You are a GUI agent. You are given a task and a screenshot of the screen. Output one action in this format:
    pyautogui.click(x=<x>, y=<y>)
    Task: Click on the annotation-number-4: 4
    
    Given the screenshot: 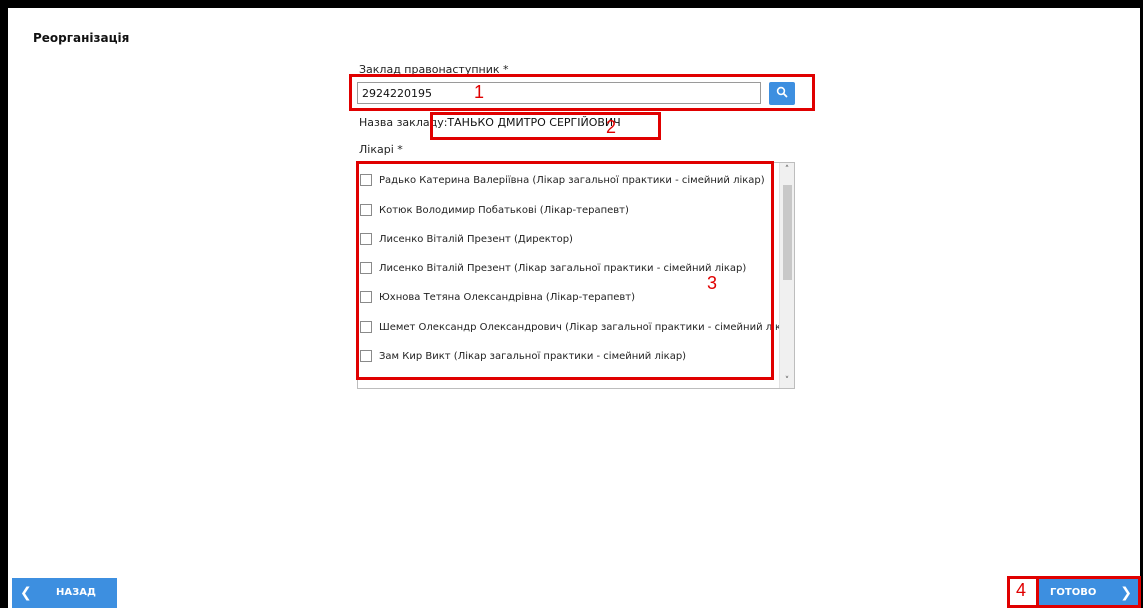 What is the action you would take?
    pyautogui.click(x=1021, y=590)
    